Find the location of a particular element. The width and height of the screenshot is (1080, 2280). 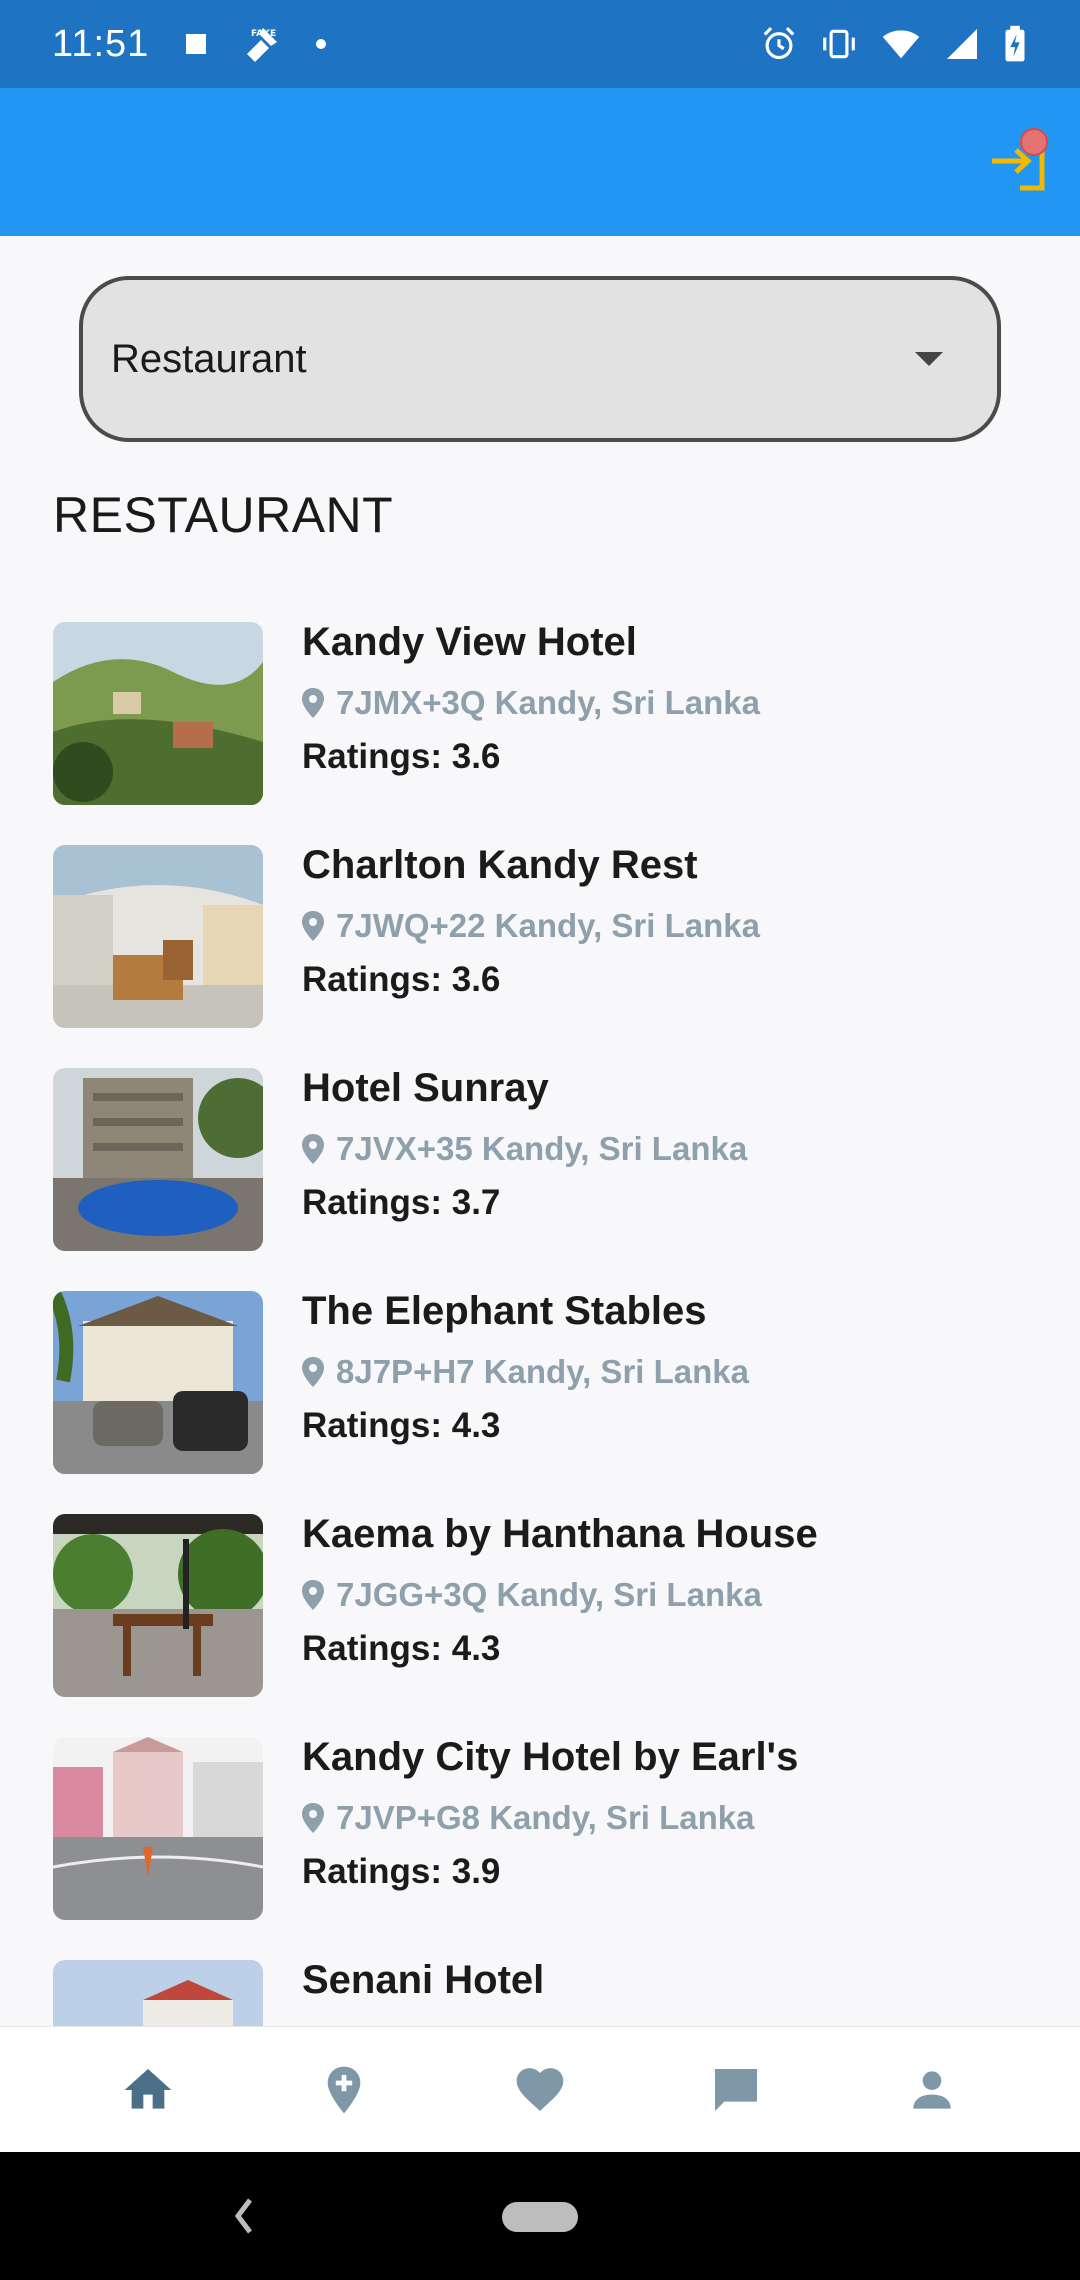

add-location-icon is located at coordinates (344, 2089).